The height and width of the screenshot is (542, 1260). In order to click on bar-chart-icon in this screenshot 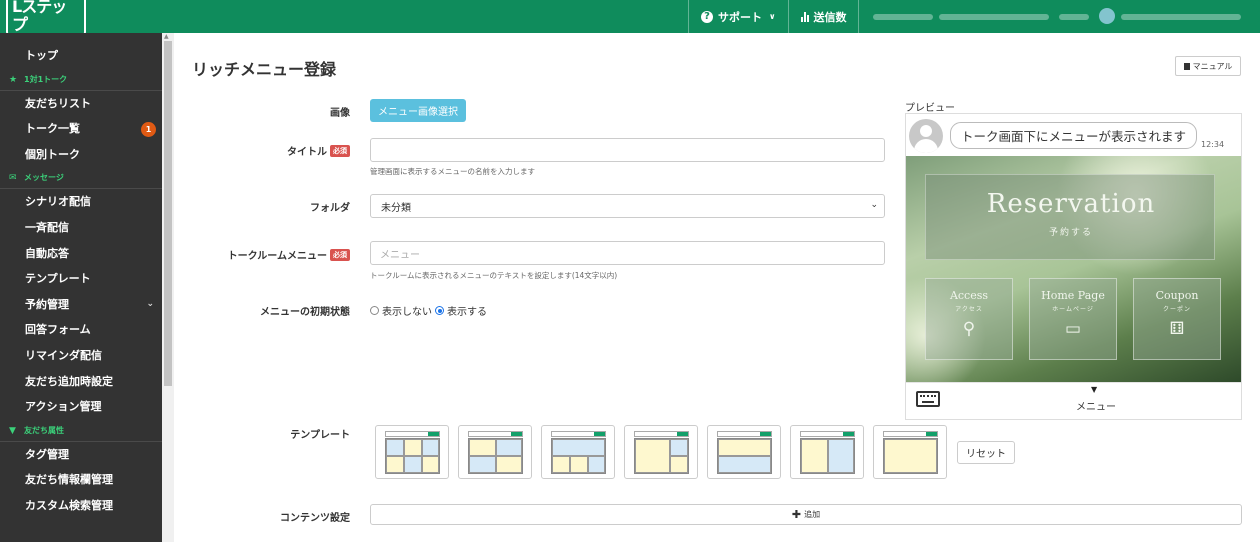, I will do `click(804, 16)`.